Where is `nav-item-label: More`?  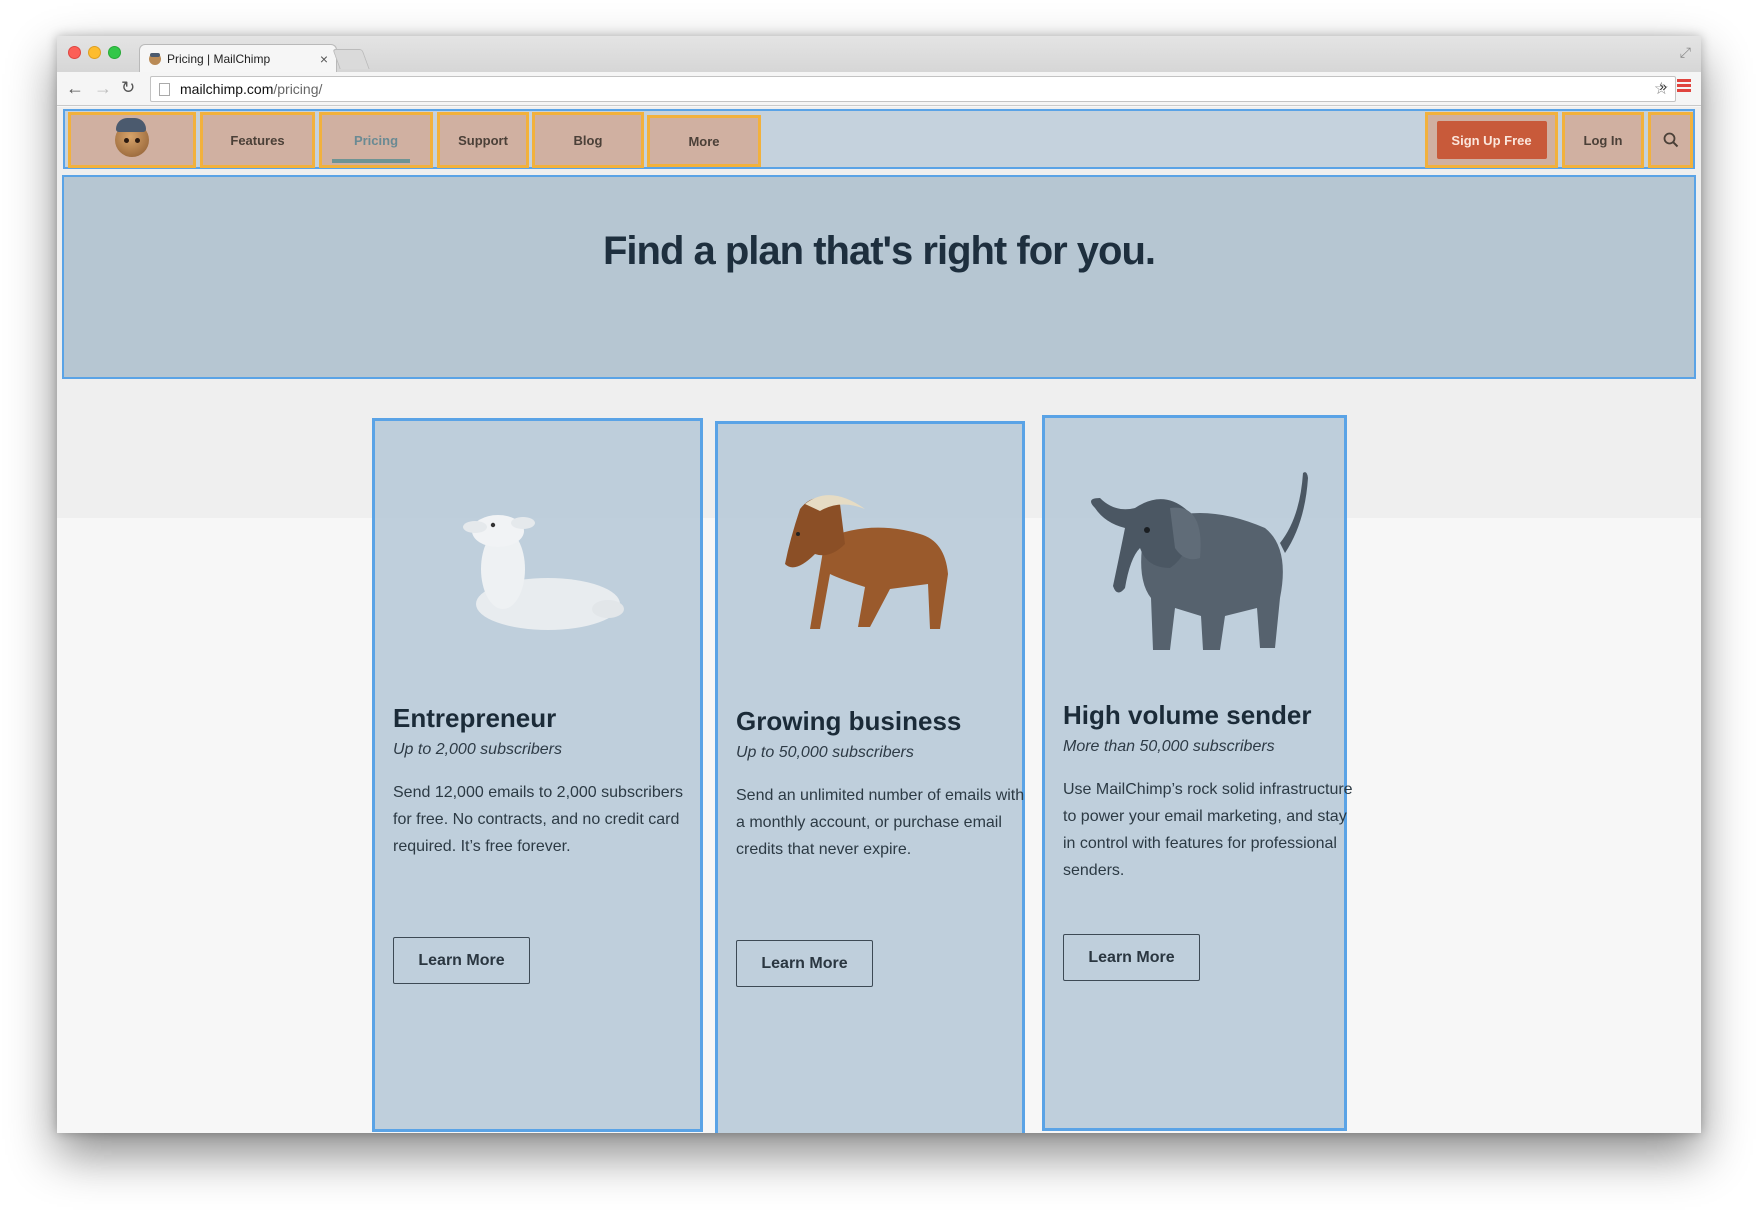
nav-item-label: More is located at coordinates (704, 141).